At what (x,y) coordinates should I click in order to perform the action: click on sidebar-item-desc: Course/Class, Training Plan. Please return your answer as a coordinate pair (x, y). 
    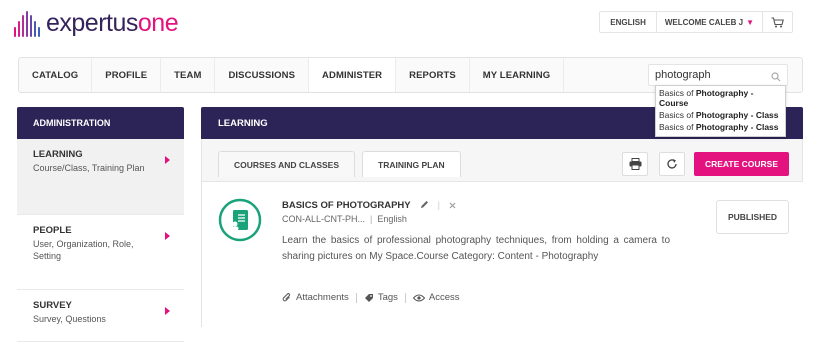
    Looking at the image, I should click on (89, 168).